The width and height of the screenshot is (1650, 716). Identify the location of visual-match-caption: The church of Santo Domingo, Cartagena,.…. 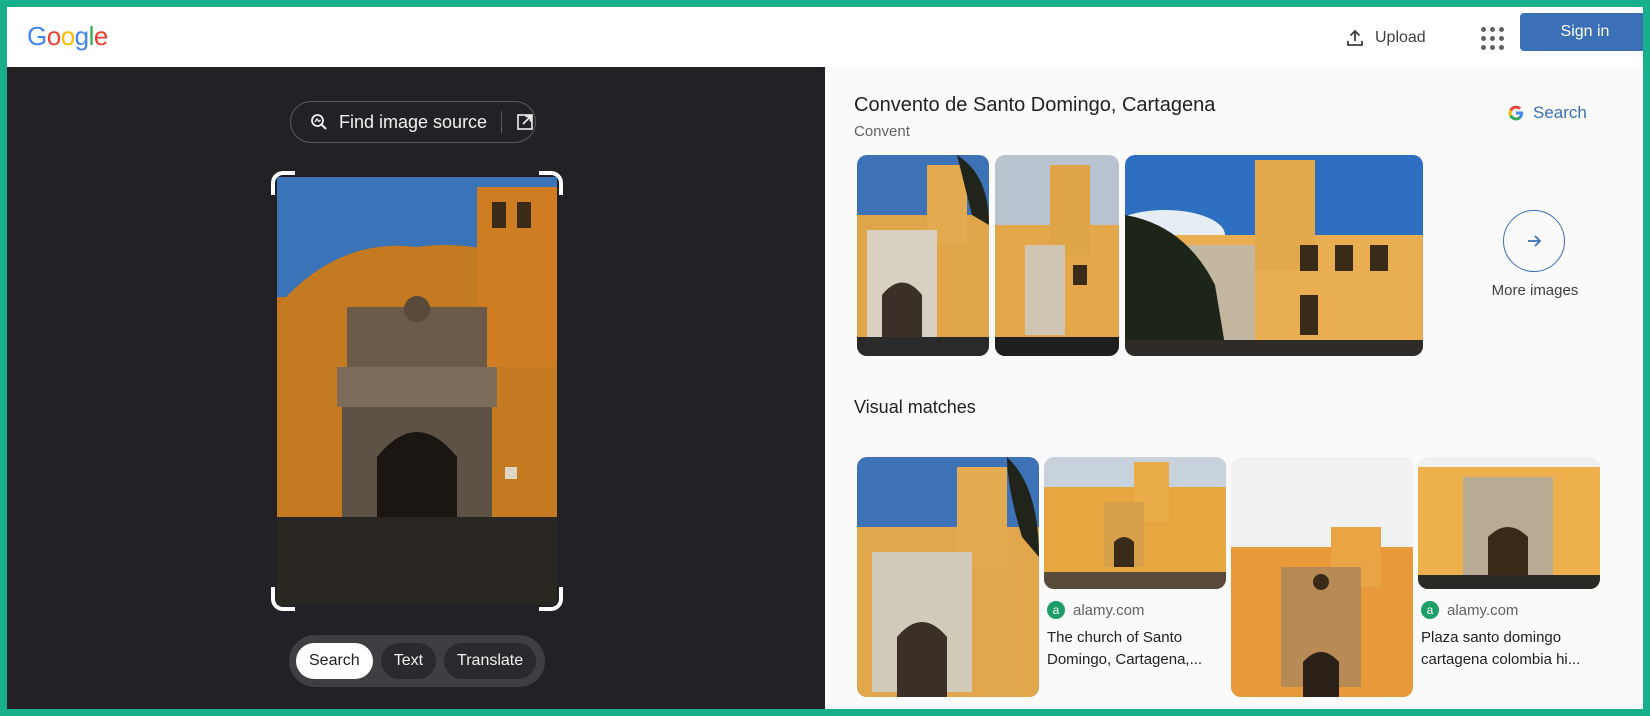
(1136, 649).